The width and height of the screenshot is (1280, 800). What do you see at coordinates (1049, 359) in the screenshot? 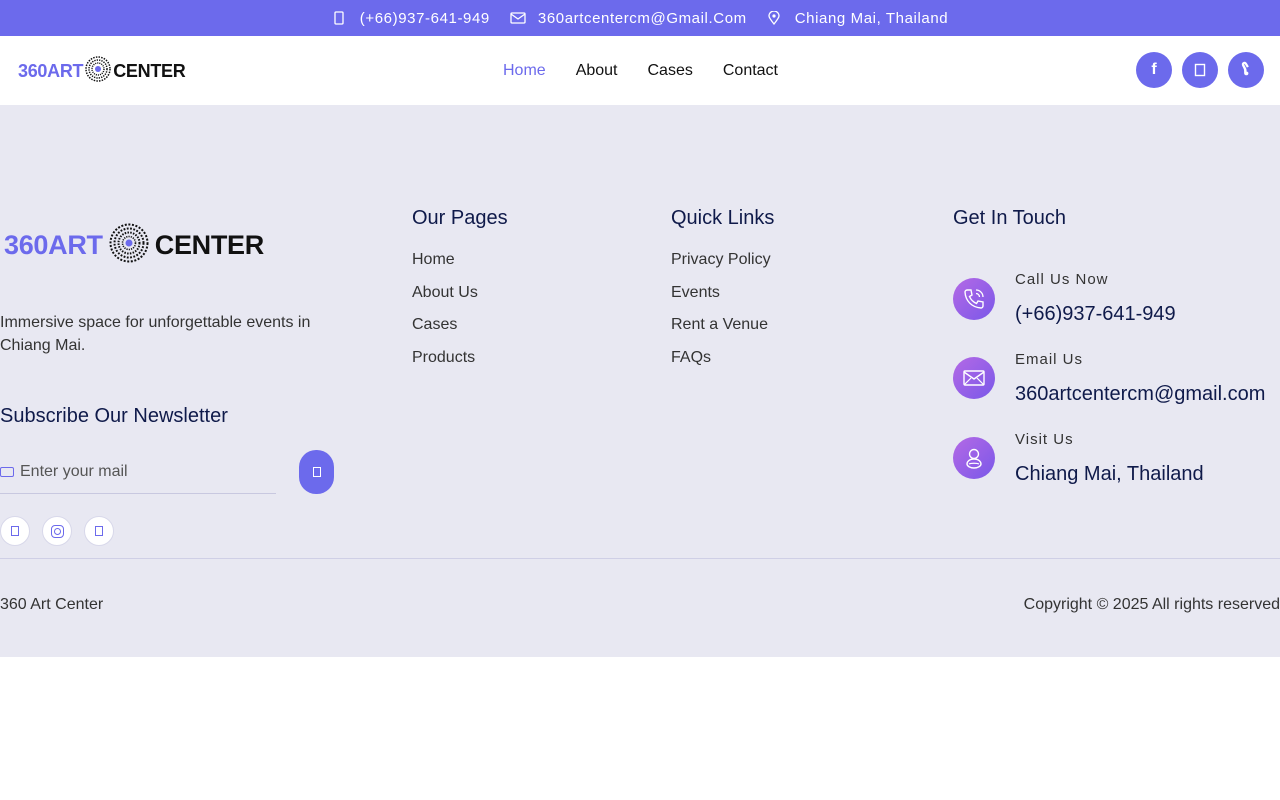
I see `contact-email-label: Email Us` at bounding box center [1049, 359].